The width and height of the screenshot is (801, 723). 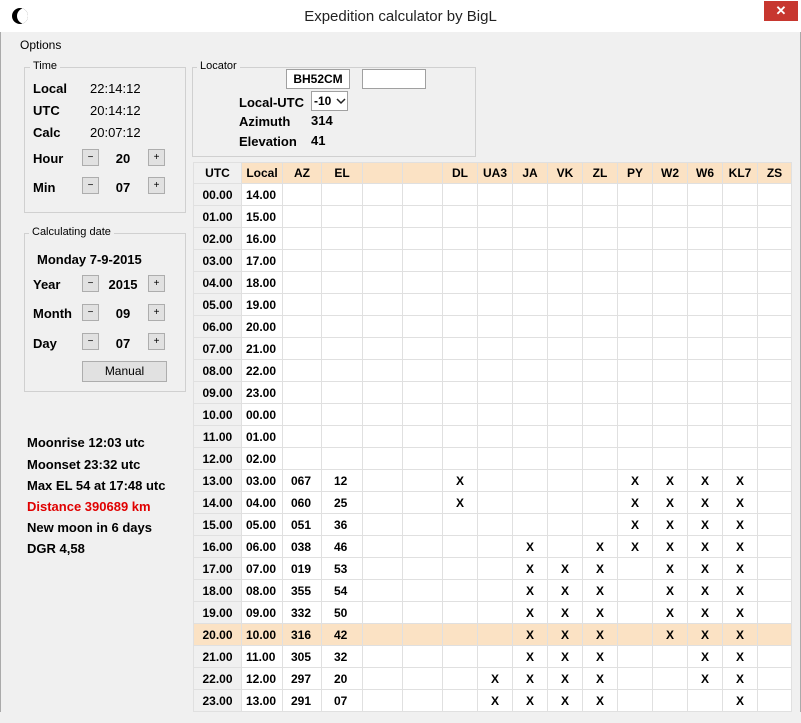 What do you see at coordinates (262, 392) in the screenshot?
I see `table-cell: 23.00` at bounding box center [262, 392].